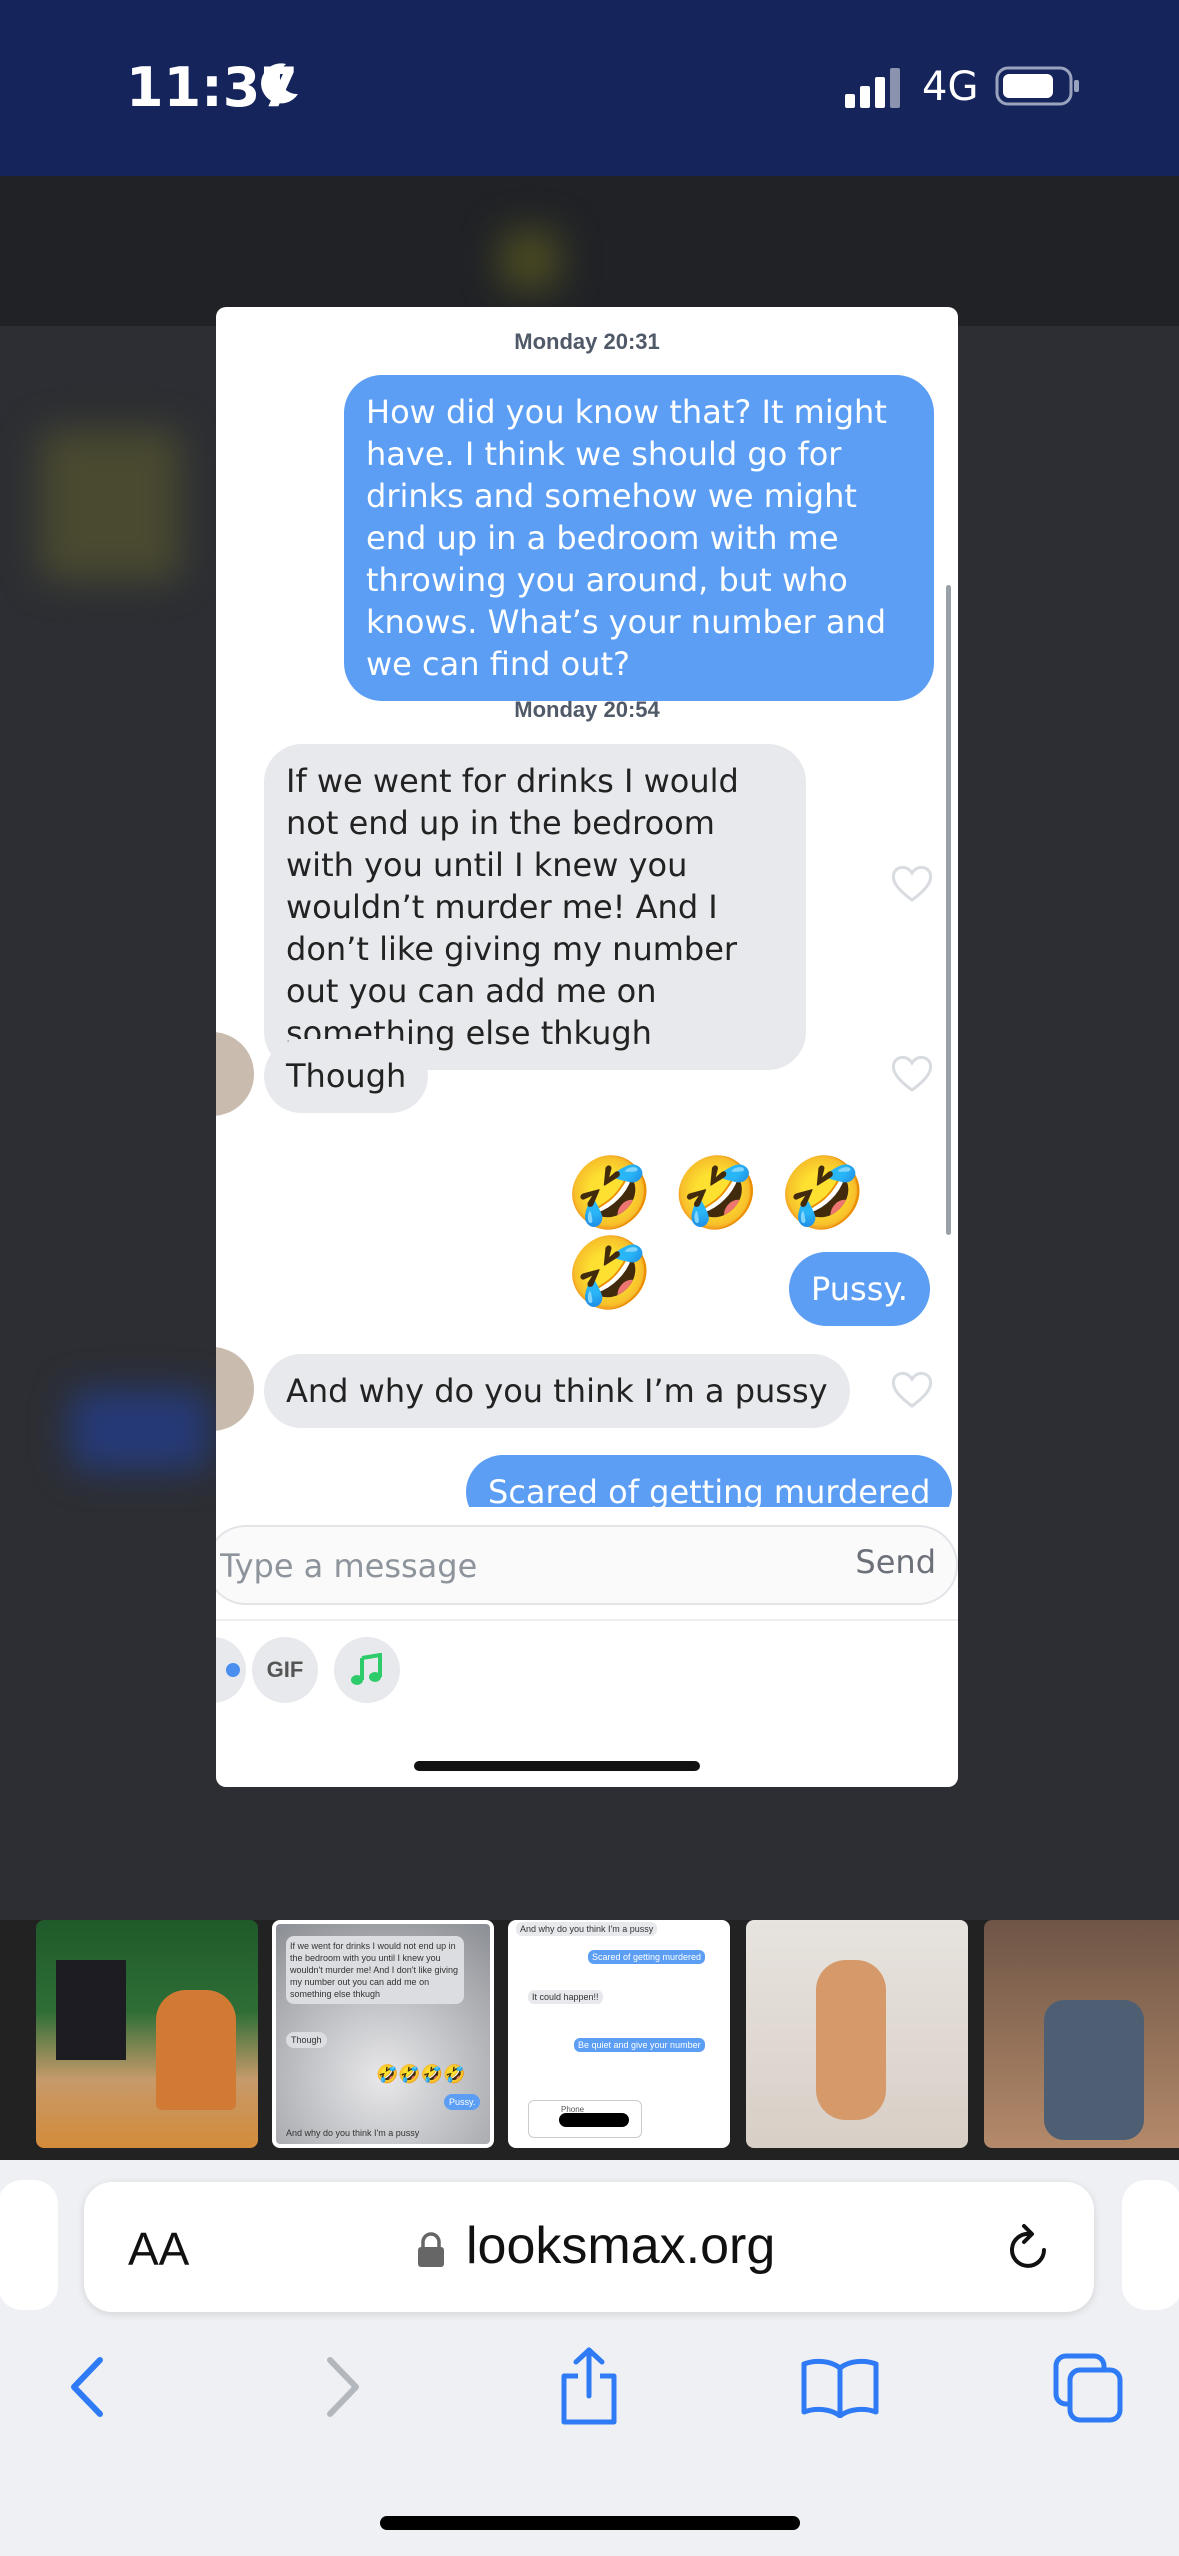 This screenshot has height=2556, width=1179. I want to click on background-button, so click(140, 1430).